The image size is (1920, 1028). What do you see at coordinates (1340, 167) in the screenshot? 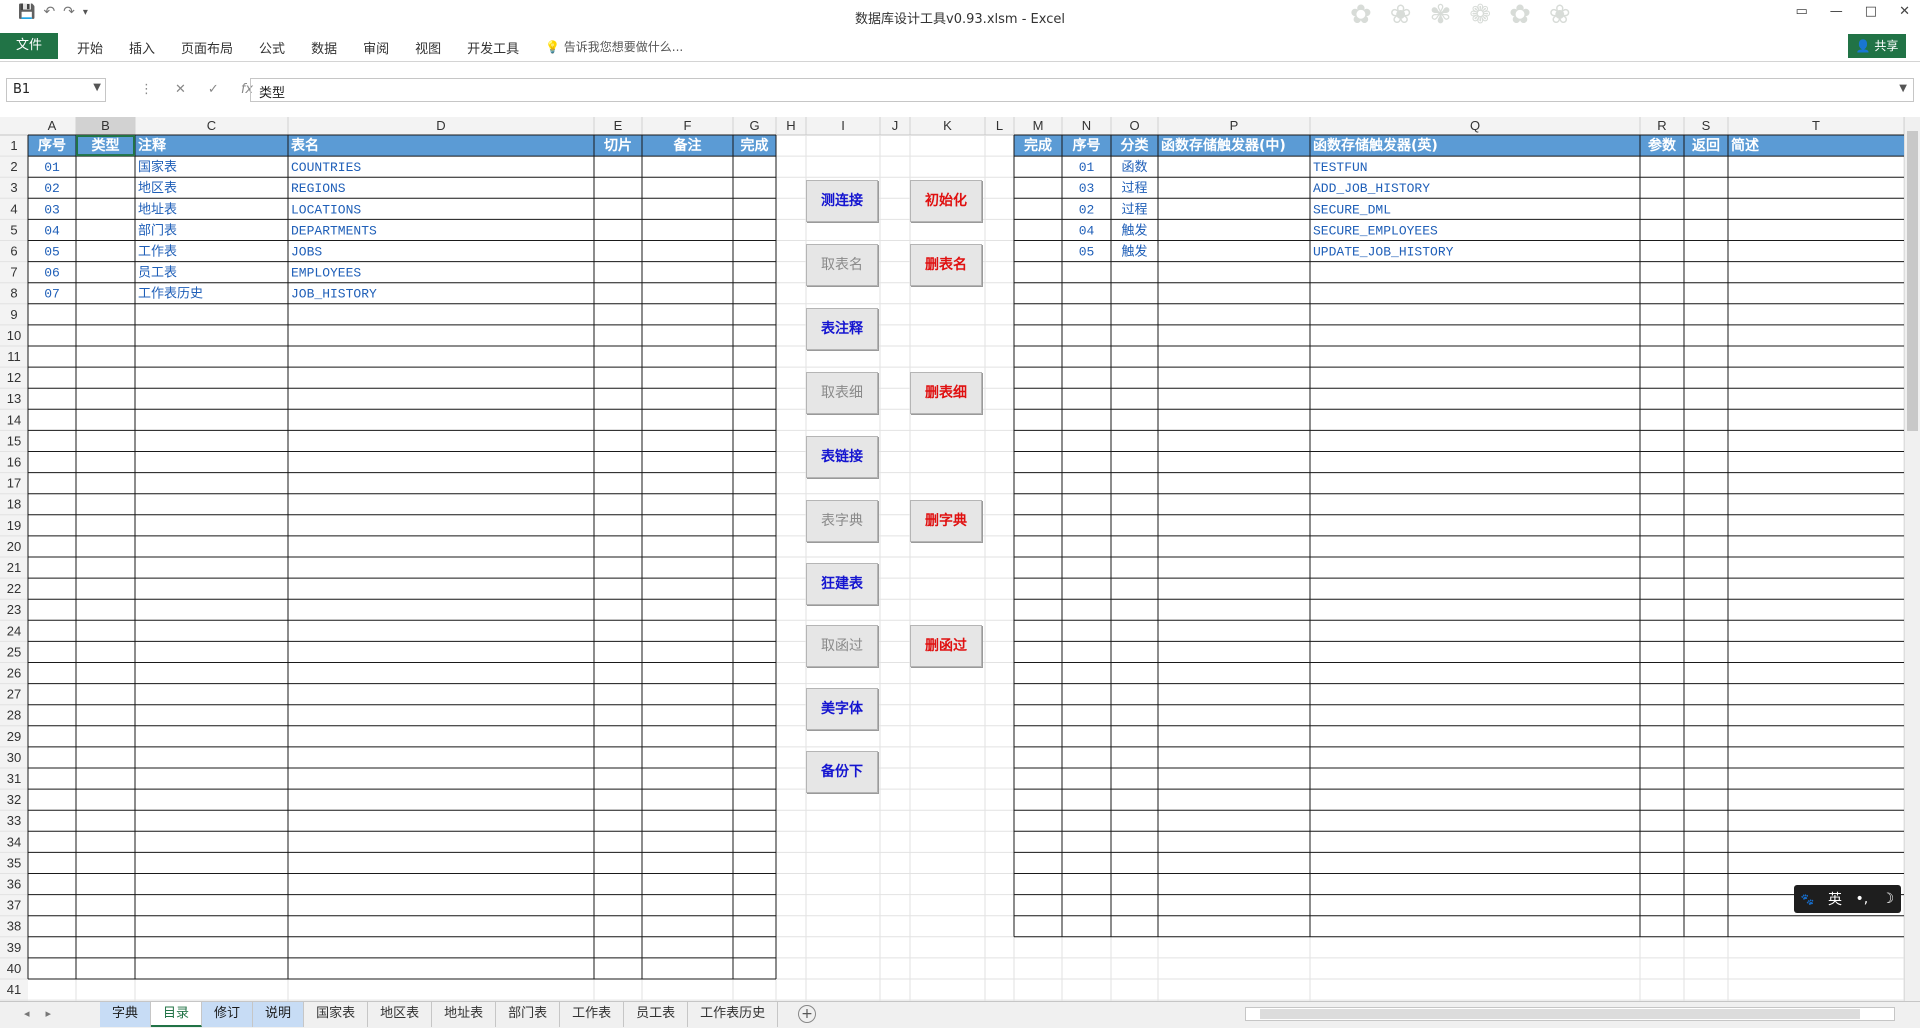
I see `cell-func-name: TESTFUN` at bounding box center [1340, 167].